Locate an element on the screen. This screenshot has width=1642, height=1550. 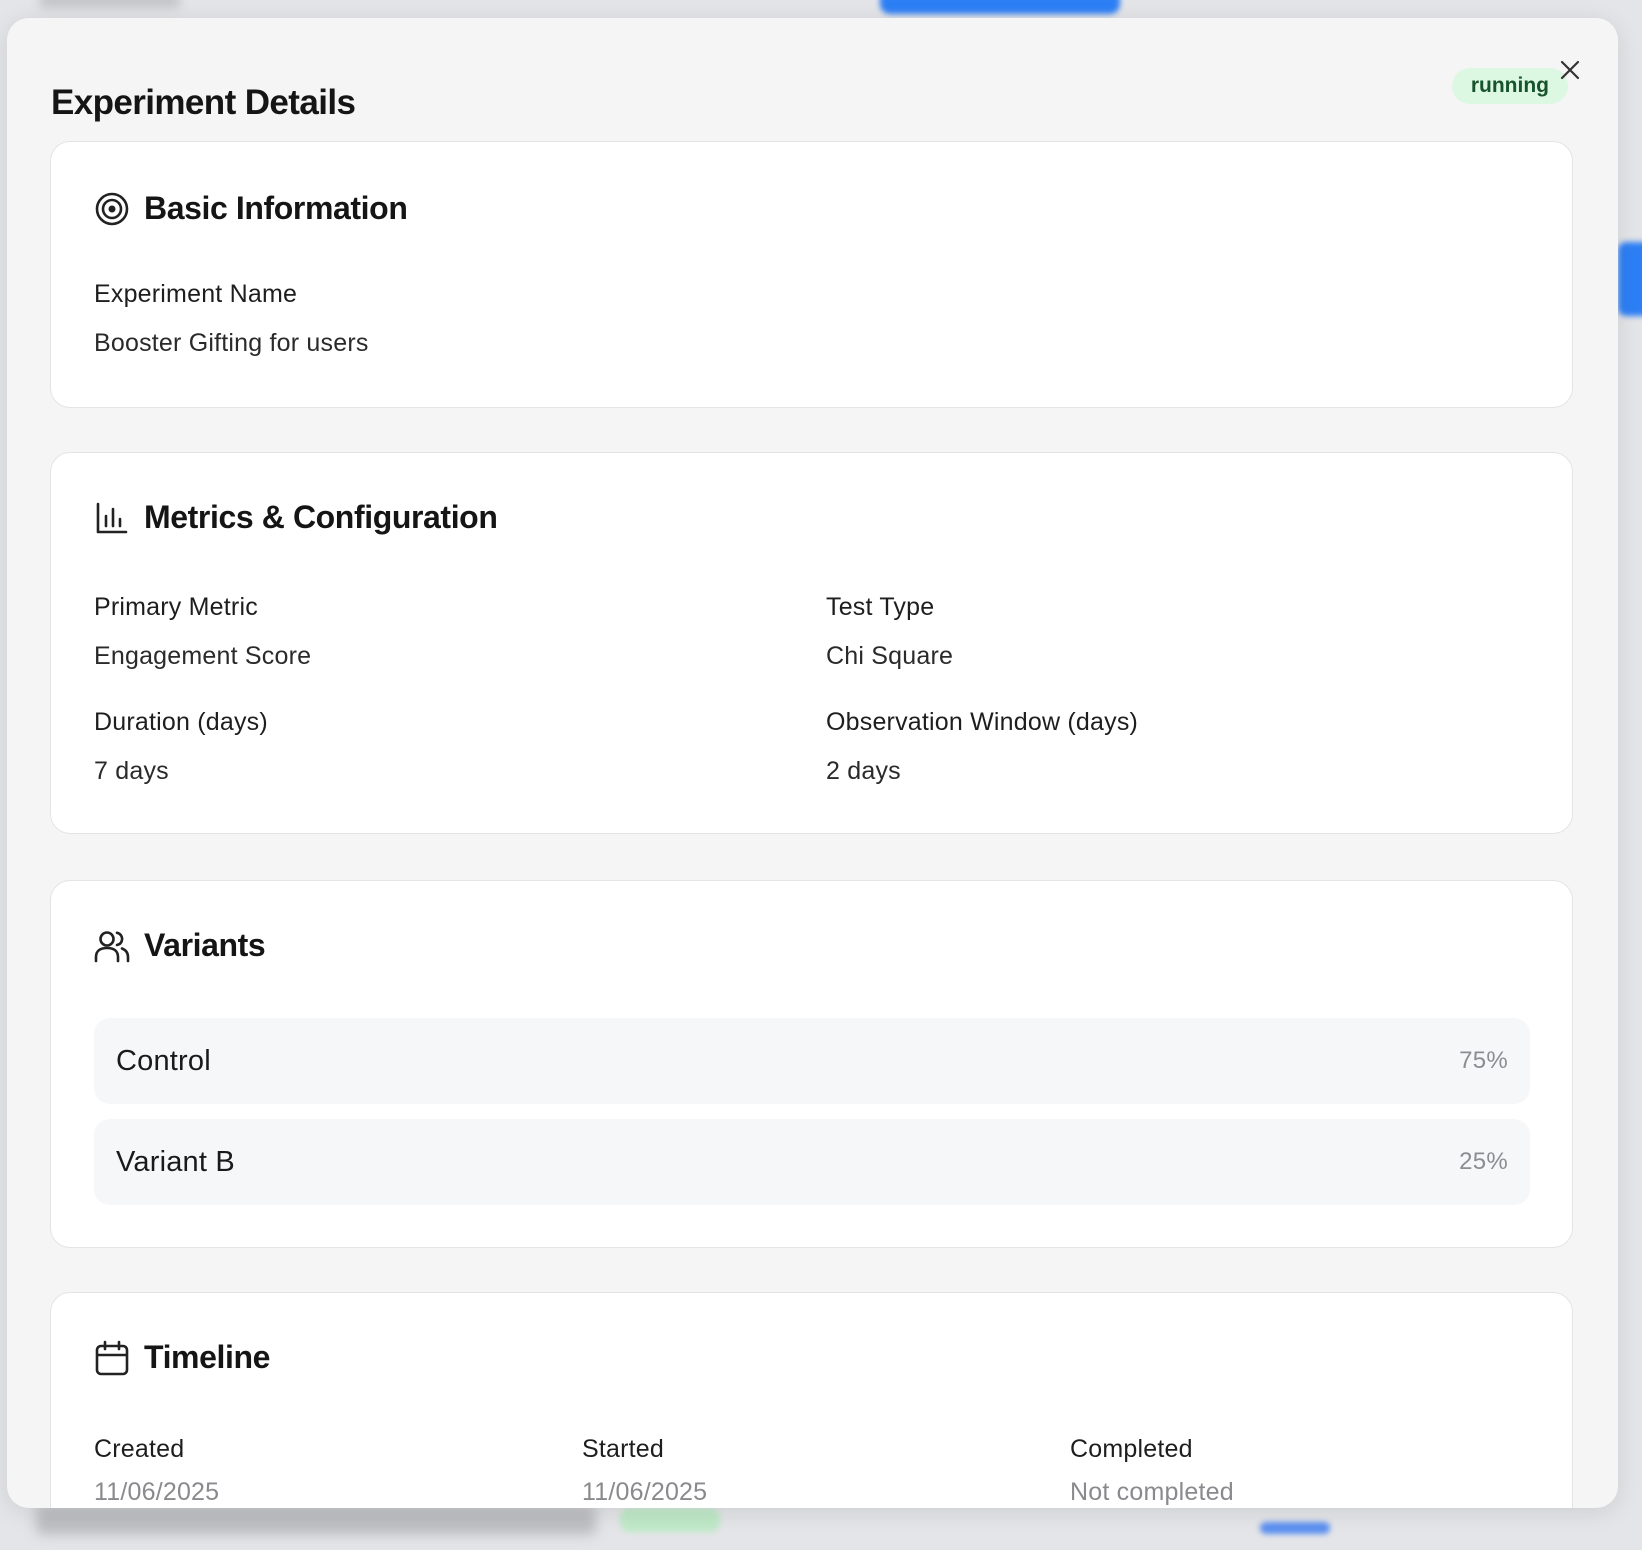
background-primary-button is located at coordinates (1000, 7).